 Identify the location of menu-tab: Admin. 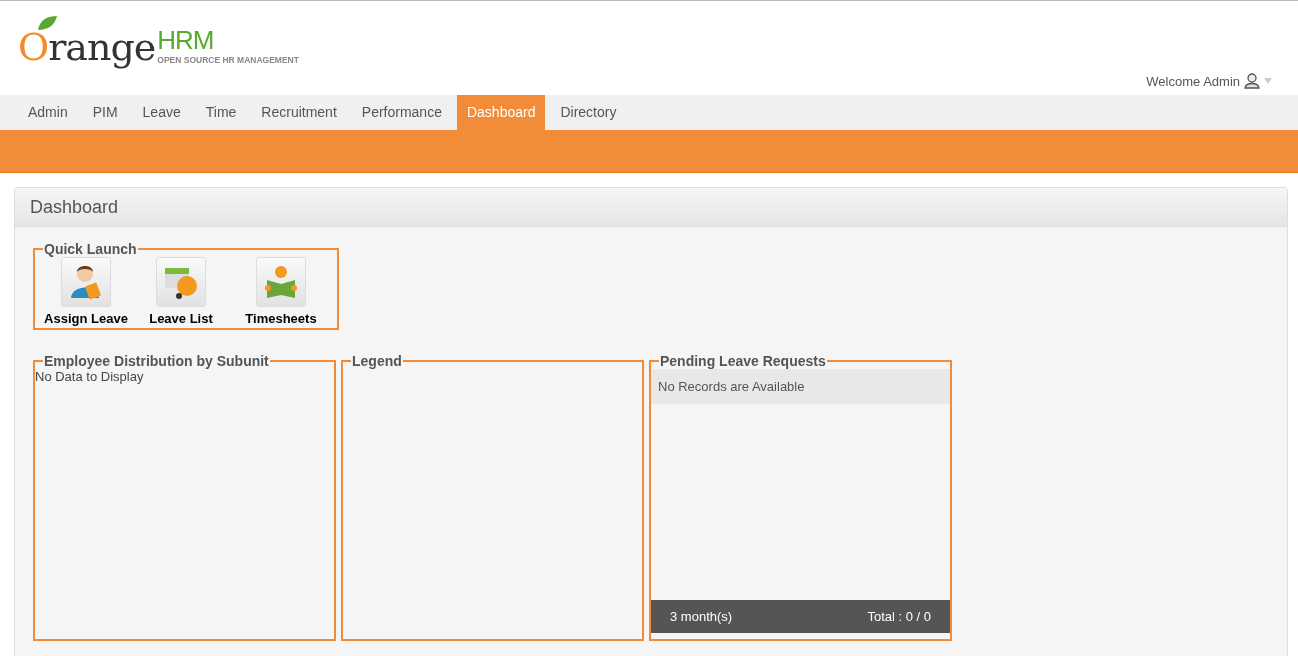
(48, 112).